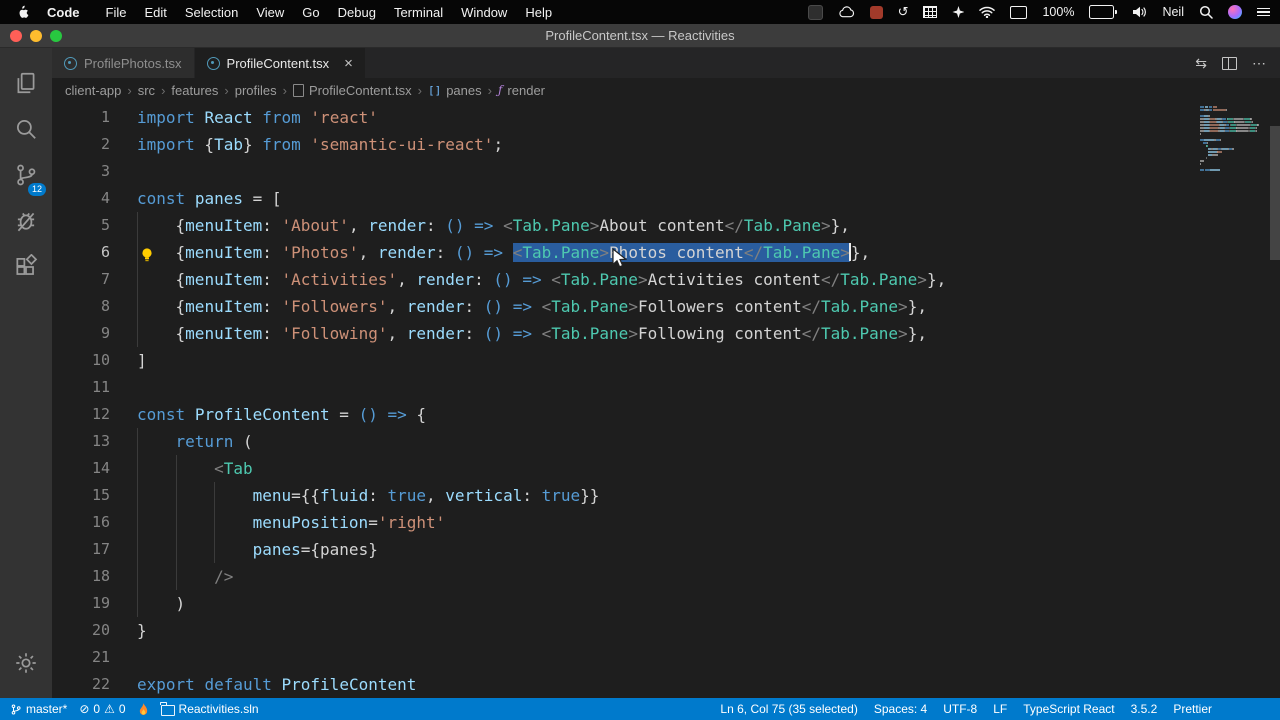  I want to click on code-line-content: <Tab, so click(708, 468).